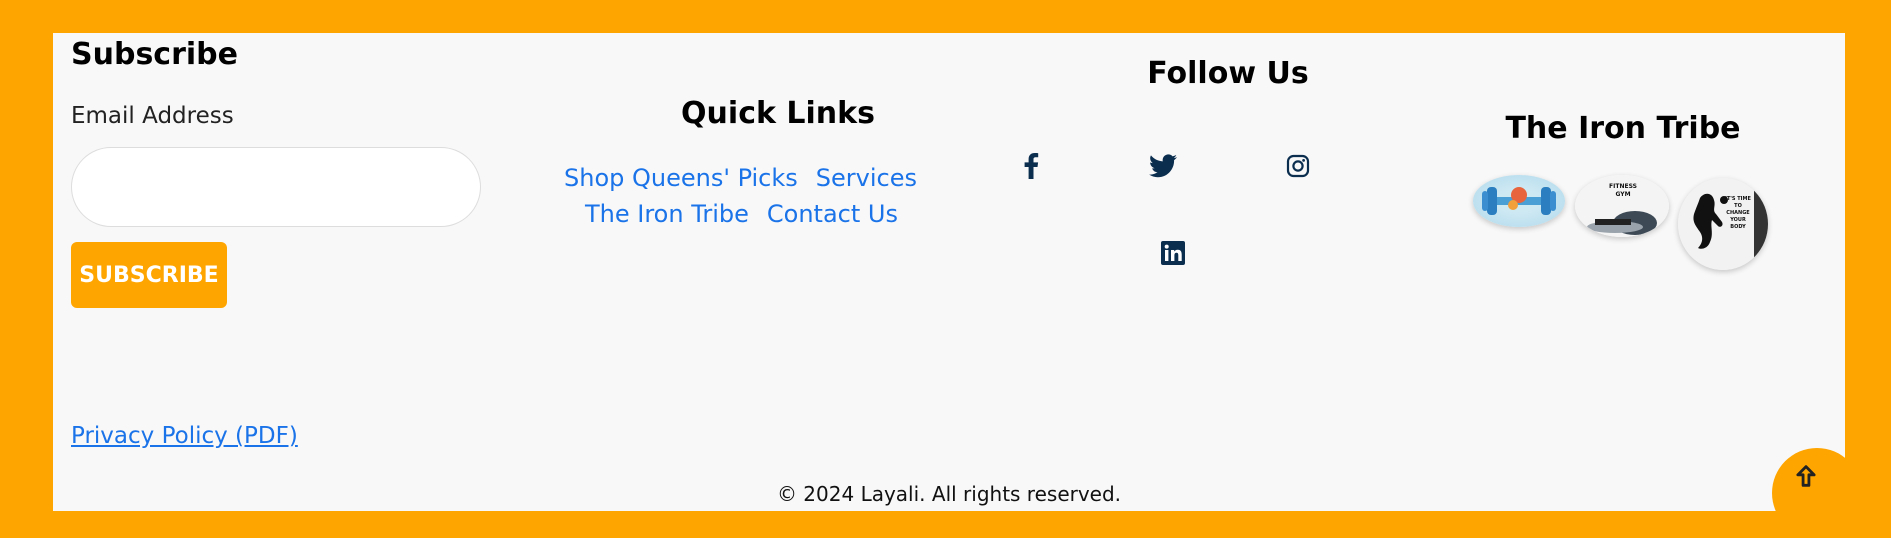 This screenshot has height=538, width=1891. I want to click on quick-links-row: Shop Queens' Picks Services, so click(740, 178).